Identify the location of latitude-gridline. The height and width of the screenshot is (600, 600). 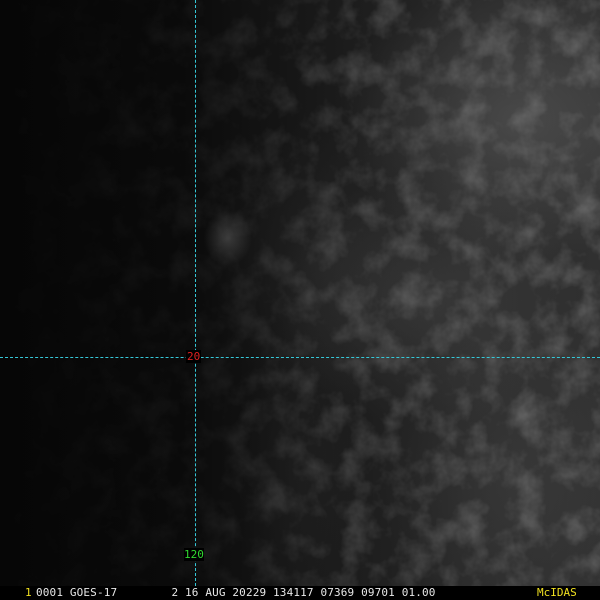
(300, 357).